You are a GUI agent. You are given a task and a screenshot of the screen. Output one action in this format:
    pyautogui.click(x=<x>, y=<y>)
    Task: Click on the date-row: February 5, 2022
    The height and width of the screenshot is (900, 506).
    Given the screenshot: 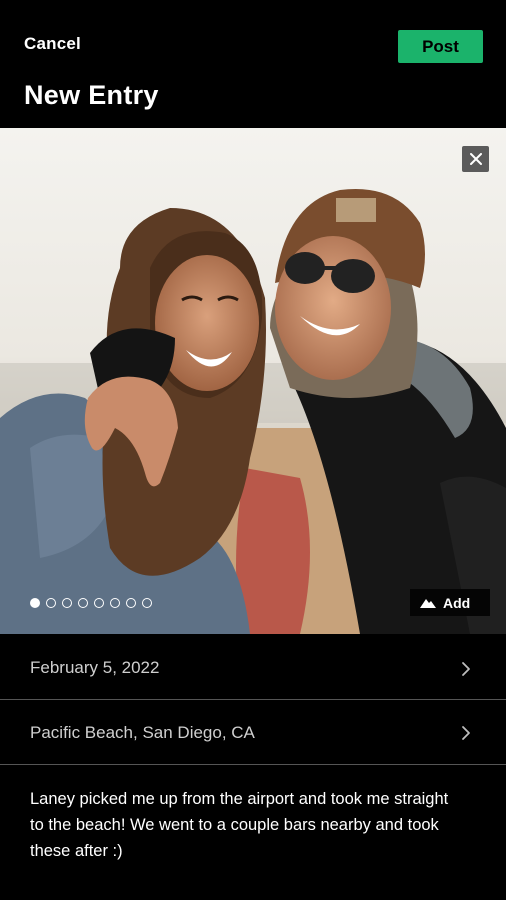 What is the action you would take?
    pyautogui.click(x=253, y=668)
    